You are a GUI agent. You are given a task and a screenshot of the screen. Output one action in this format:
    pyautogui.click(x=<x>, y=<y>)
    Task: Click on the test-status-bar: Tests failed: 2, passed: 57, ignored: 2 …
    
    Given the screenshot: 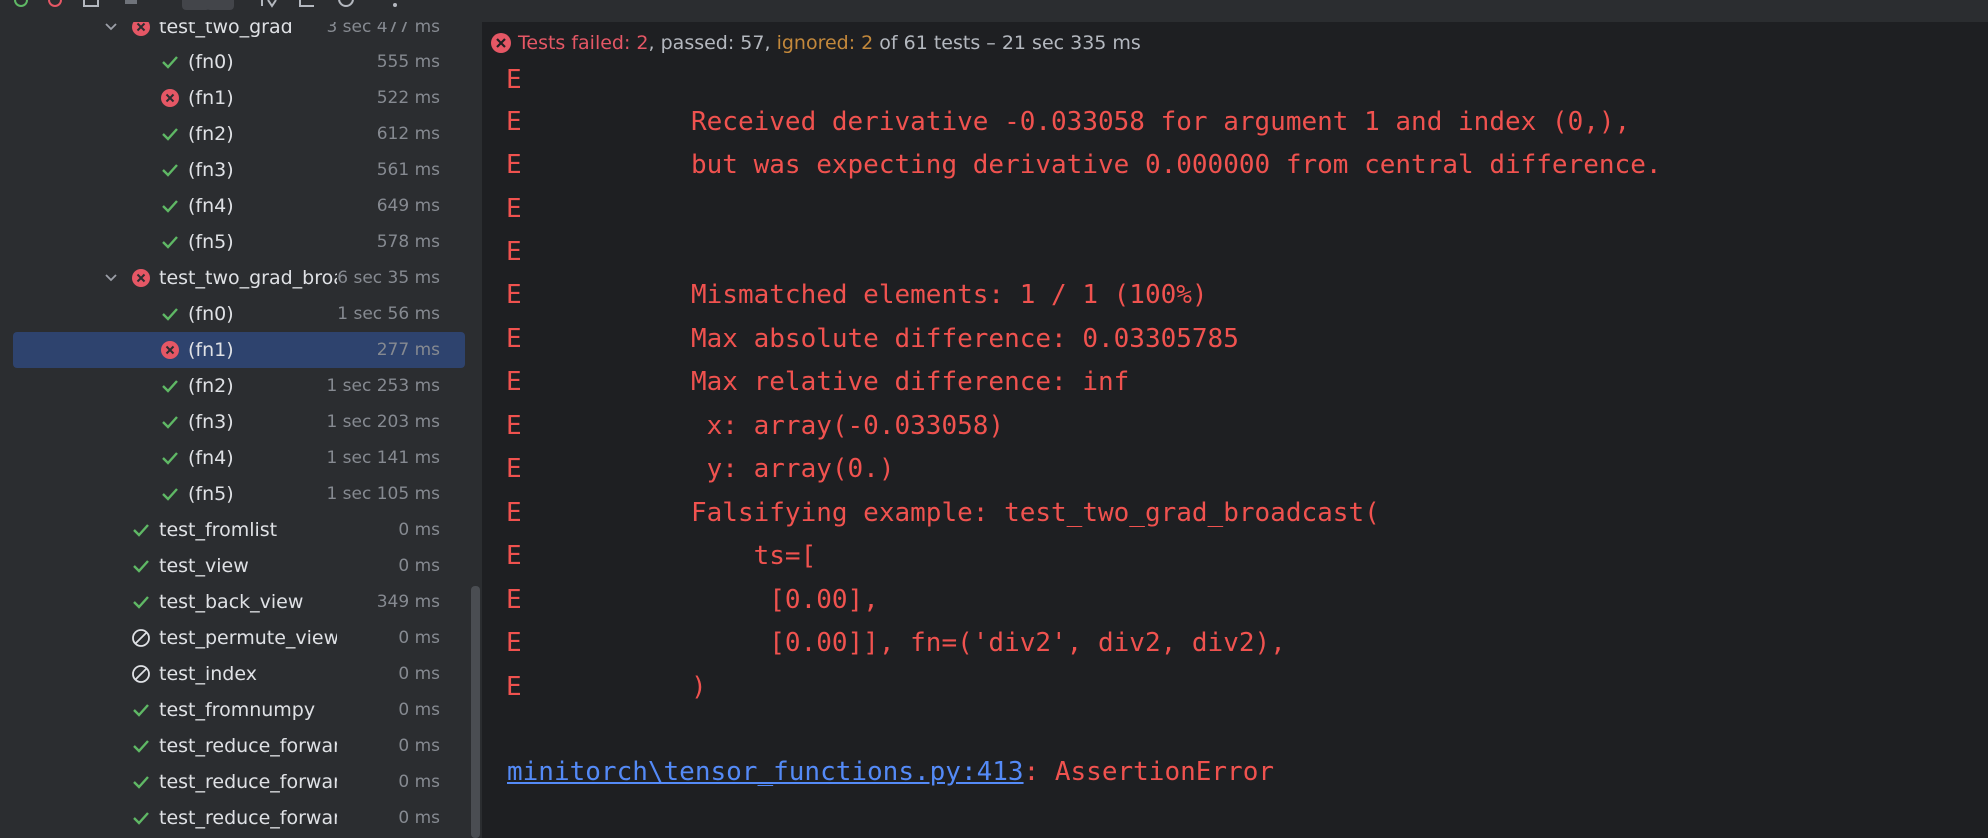 What is the action you would take?
    pyautogui.click(x=1235, y=43)
    